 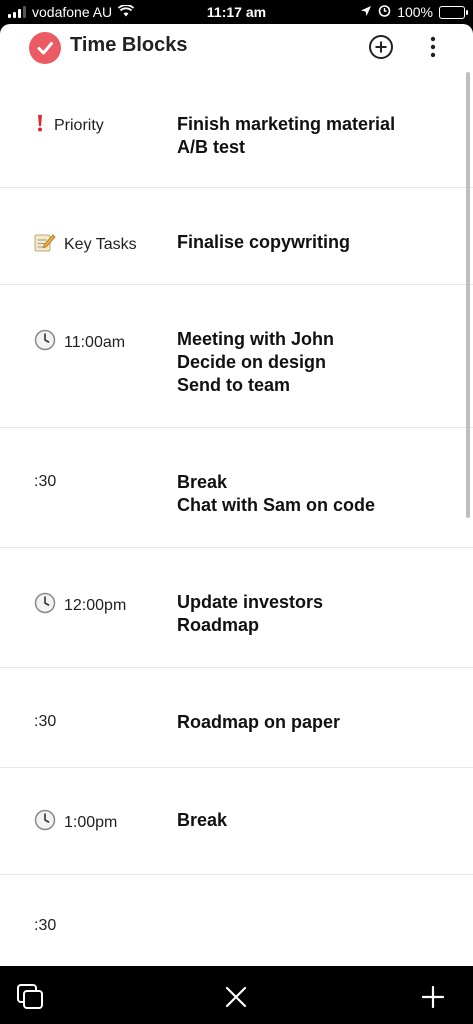 What do you see at coordinates (453, 12) in the screenshot?
I see `battery-icon` at bounding box center [453, 12].